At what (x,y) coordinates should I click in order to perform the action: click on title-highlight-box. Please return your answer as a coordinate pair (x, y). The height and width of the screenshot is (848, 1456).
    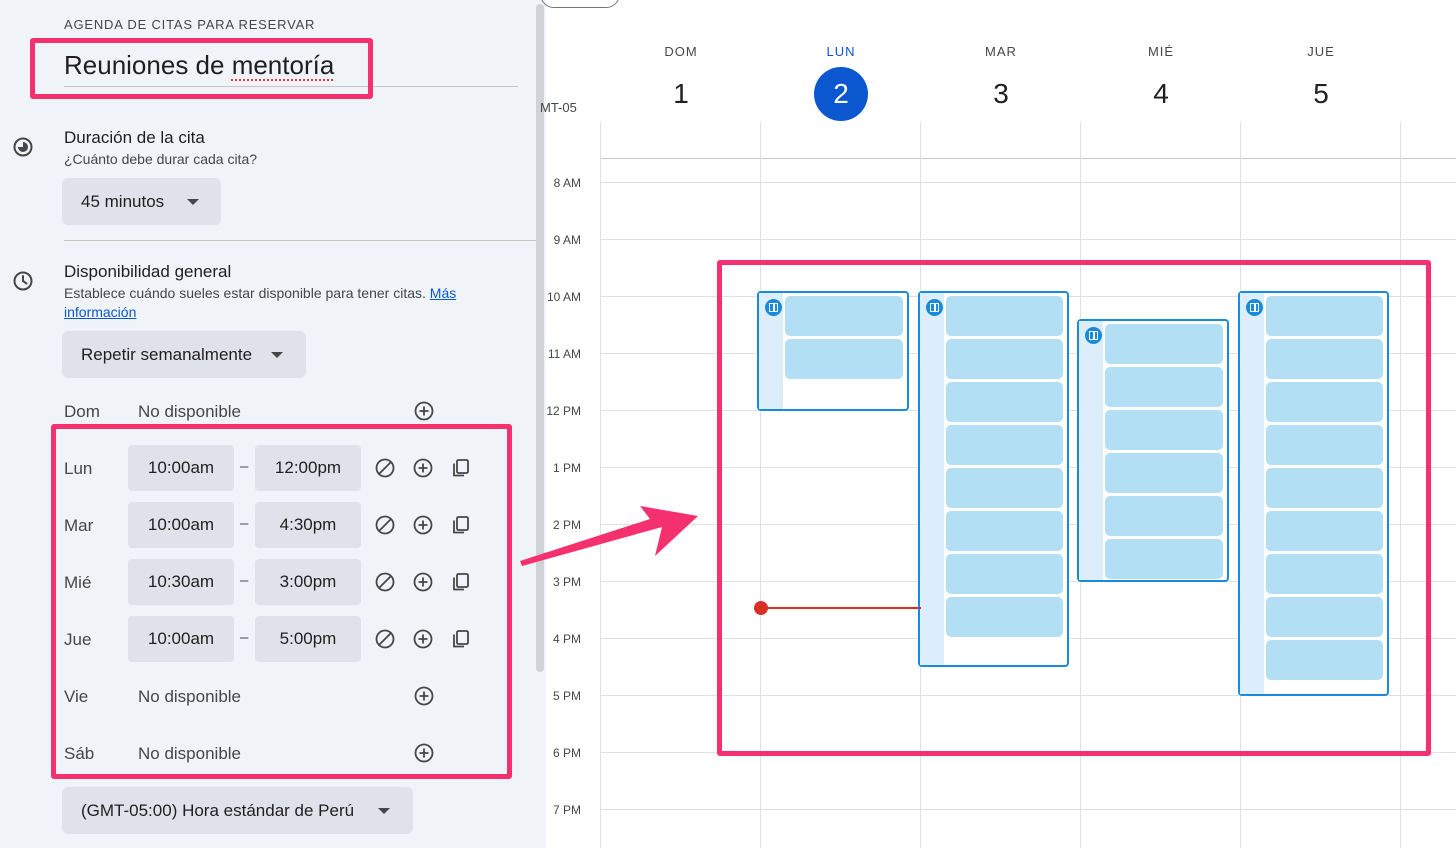
    Looking at the image, I should click on (201, 68).